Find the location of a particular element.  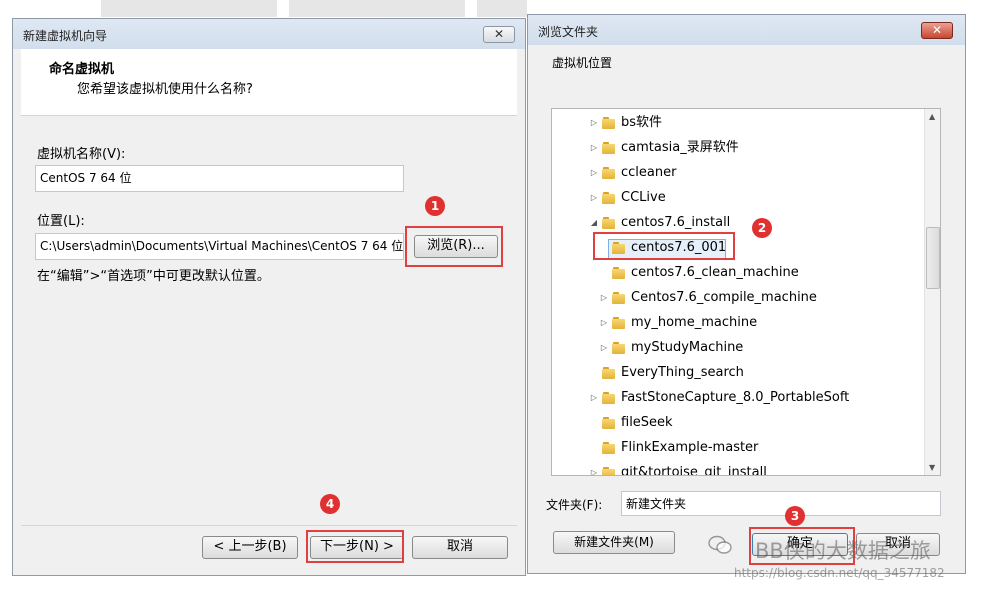

scroll-up-arrow-icon: ▲ is located at coordinates (932, 116).